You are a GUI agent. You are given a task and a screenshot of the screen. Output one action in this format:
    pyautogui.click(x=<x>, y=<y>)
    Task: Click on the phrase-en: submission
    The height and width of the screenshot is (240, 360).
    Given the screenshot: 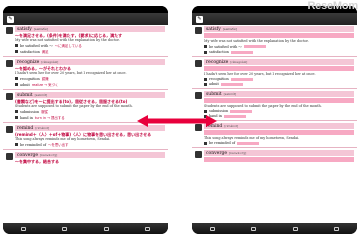 What is the action you would take?
    pyautogui.click(x=30, y=111)
    